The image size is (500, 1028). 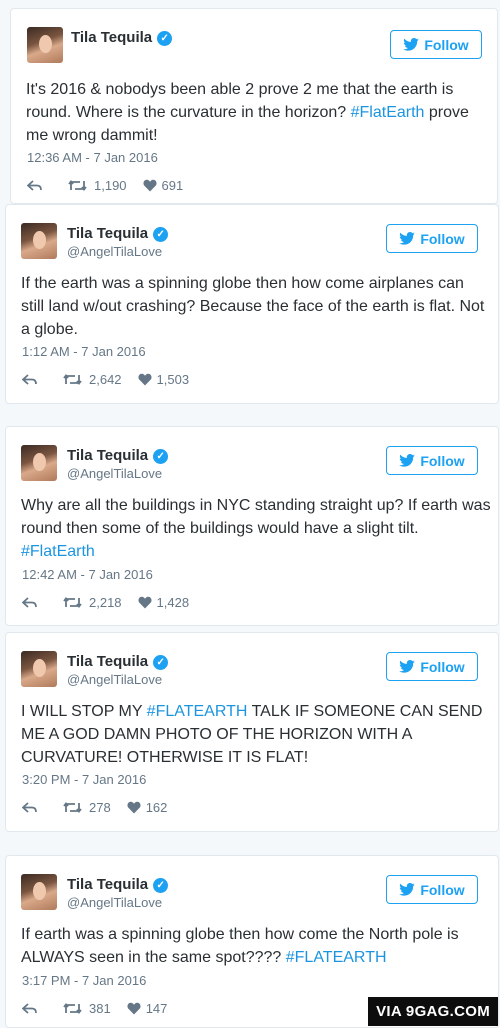 I want to click on retweet-count: 2,218, so click(x=105, y=602).